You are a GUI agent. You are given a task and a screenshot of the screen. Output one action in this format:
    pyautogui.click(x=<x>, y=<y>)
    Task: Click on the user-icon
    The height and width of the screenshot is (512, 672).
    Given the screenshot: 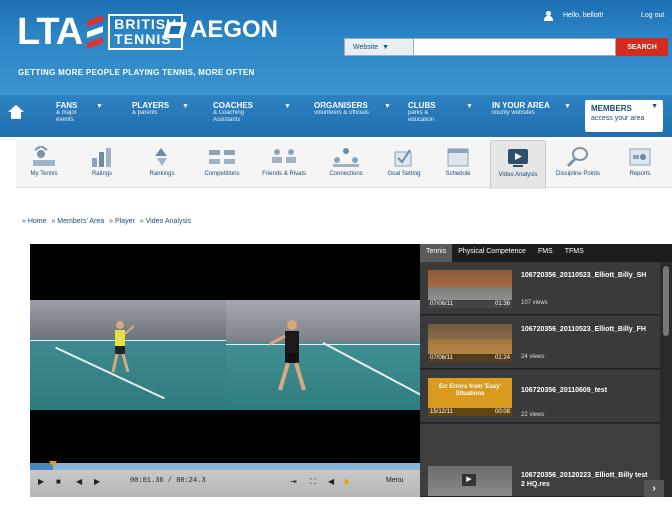 What is the action you would take?
    pyautogui.click(x=548, y=16)
    